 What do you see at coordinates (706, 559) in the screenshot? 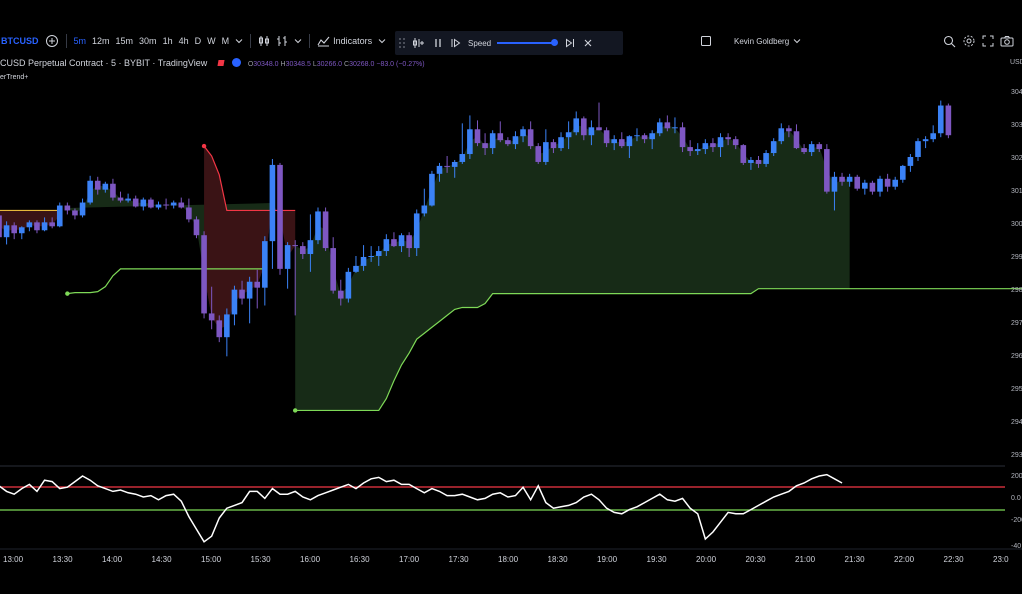
I see `time-tick-label: 20:00` at bounding box center [706, 559].